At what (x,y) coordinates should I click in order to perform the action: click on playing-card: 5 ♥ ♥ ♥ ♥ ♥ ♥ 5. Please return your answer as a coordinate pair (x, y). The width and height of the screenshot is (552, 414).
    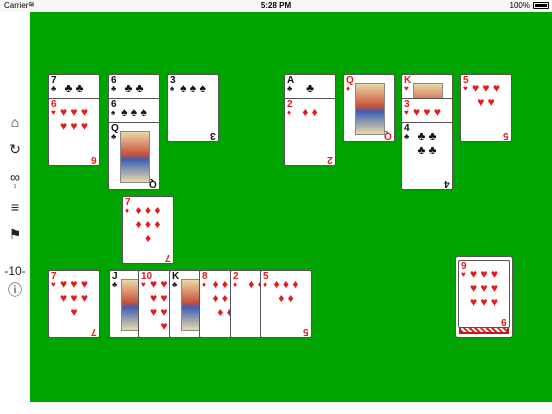
    Looking at the image, I should click on (486, 108).